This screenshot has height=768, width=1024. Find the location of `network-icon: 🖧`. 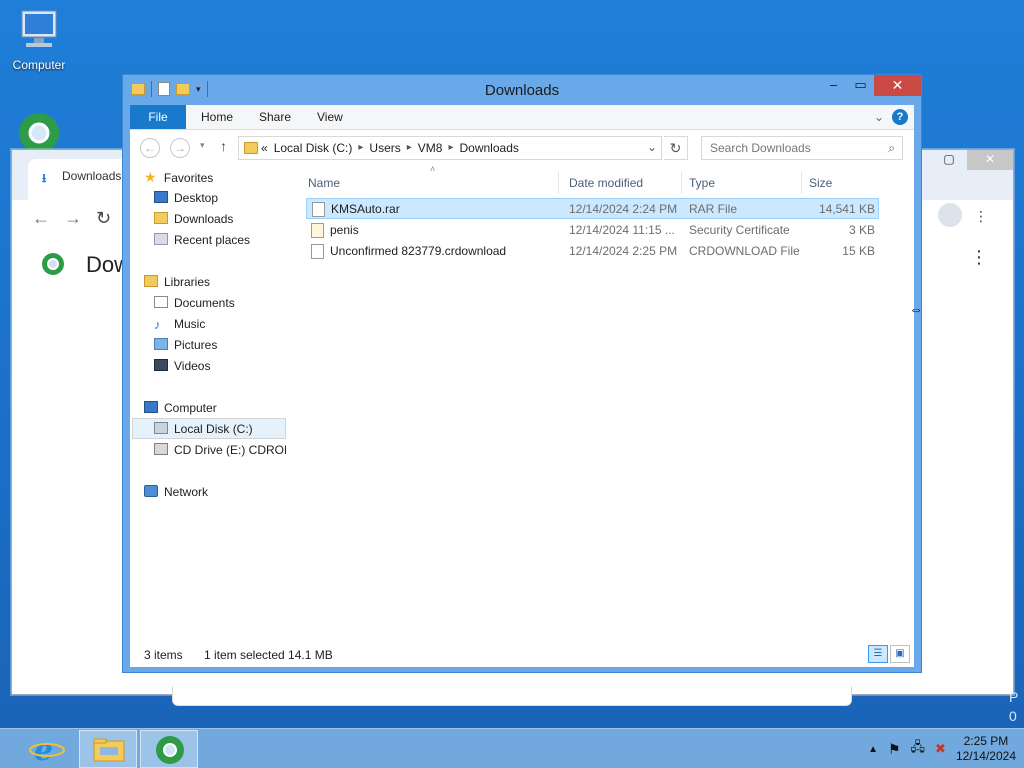

network-icon: 🖧 is located at coordinates (918, 749).